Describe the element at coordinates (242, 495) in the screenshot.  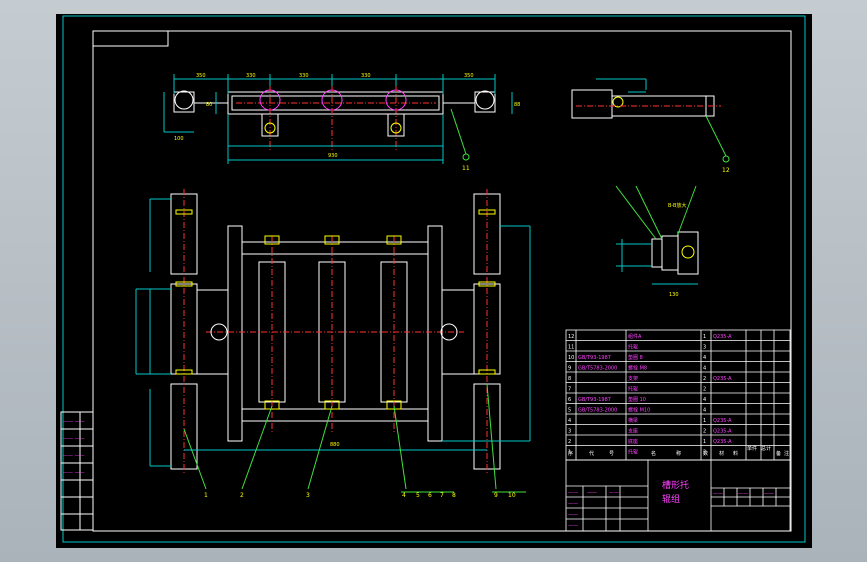
I see `balloon-2: 2` at that location.